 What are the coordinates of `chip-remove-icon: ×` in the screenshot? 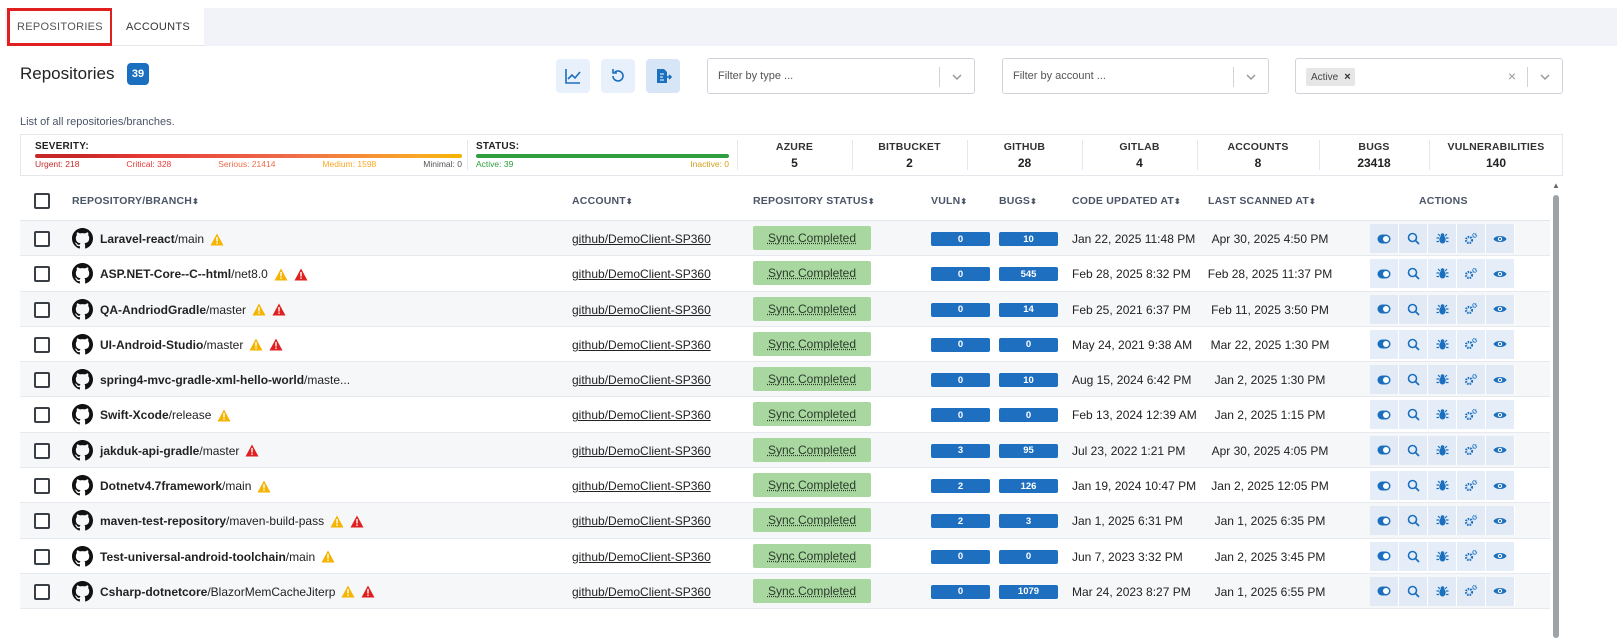 It's located at (1347, 77).